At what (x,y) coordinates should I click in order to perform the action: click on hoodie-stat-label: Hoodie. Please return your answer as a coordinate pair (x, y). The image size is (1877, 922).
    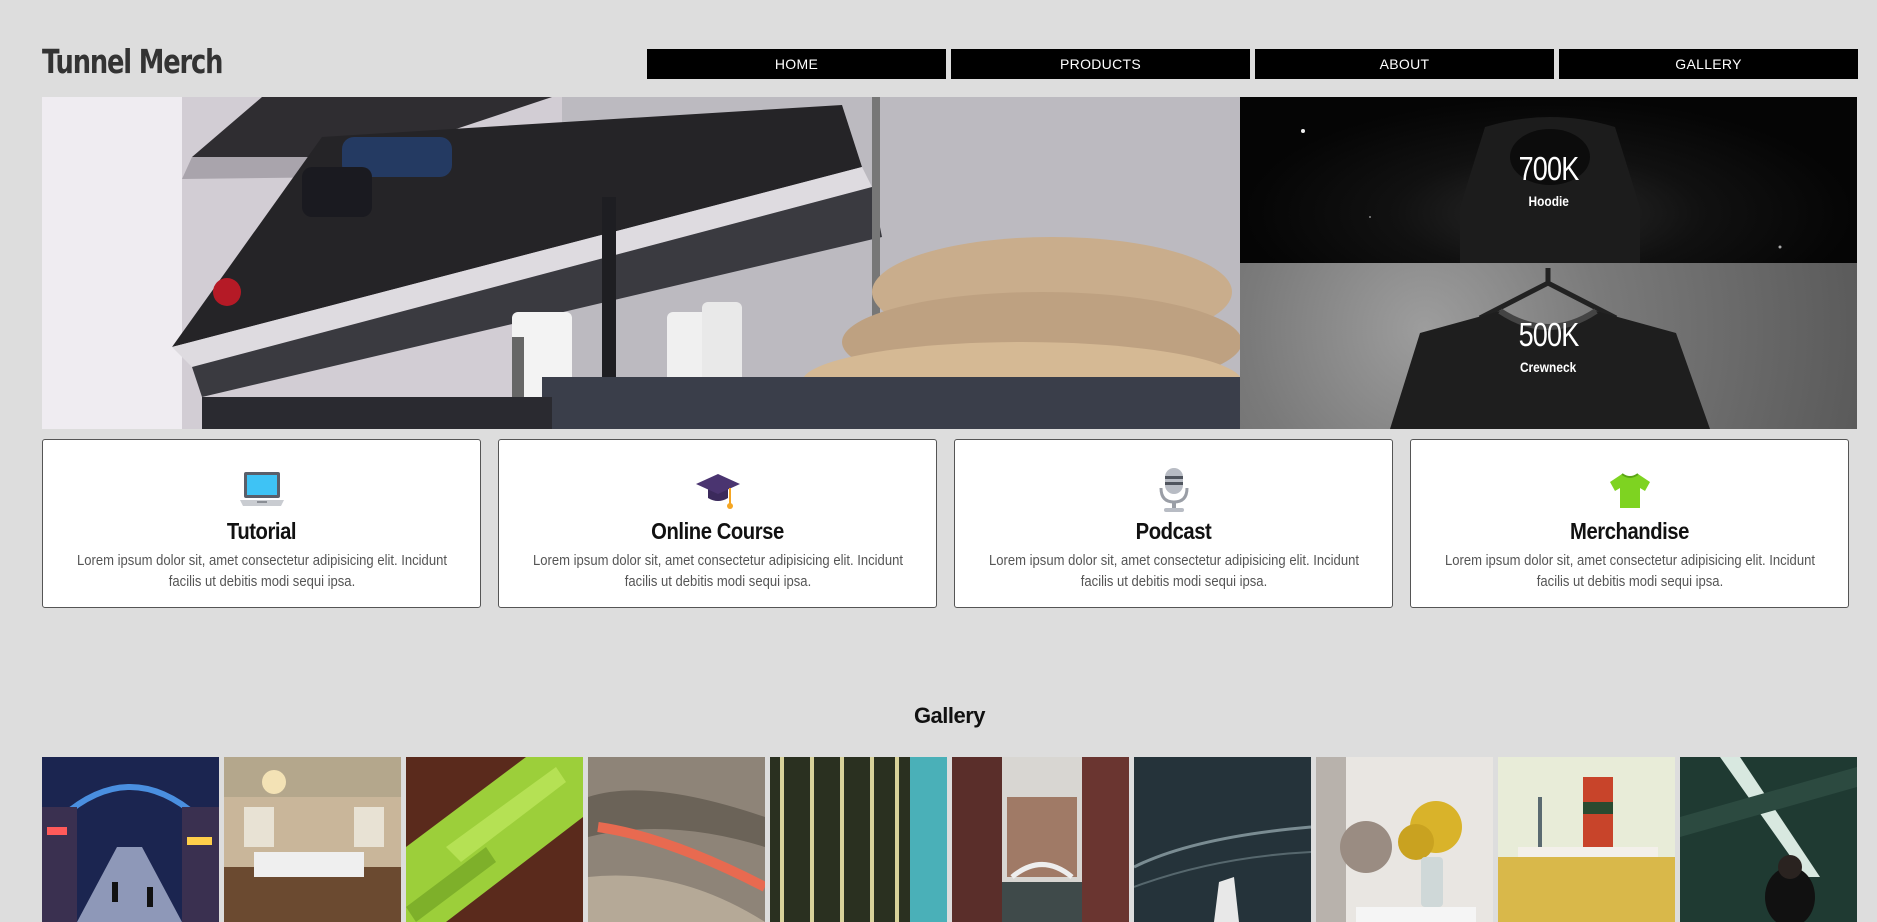
    Looking at the image, I should click on (1548, 200).